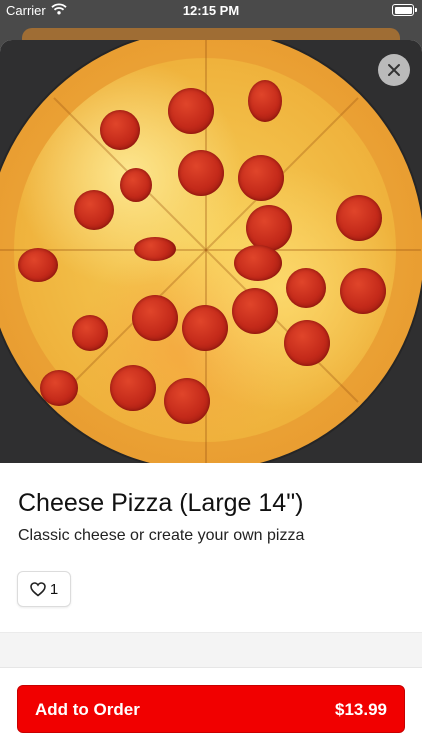 This screenshot has width=422, height=750. I want to click on section-divider, so click(211, 649).